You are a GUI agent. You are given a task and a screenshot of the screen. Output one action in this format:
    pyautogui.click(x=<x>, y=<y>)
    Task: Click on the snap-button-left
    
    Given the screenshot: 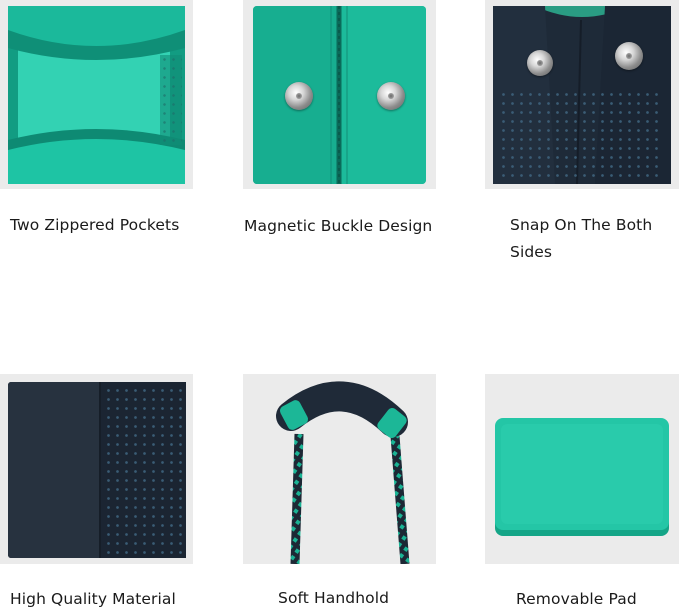 What is the action you would take?
    pyautogui.click(x=540, y=63)
    